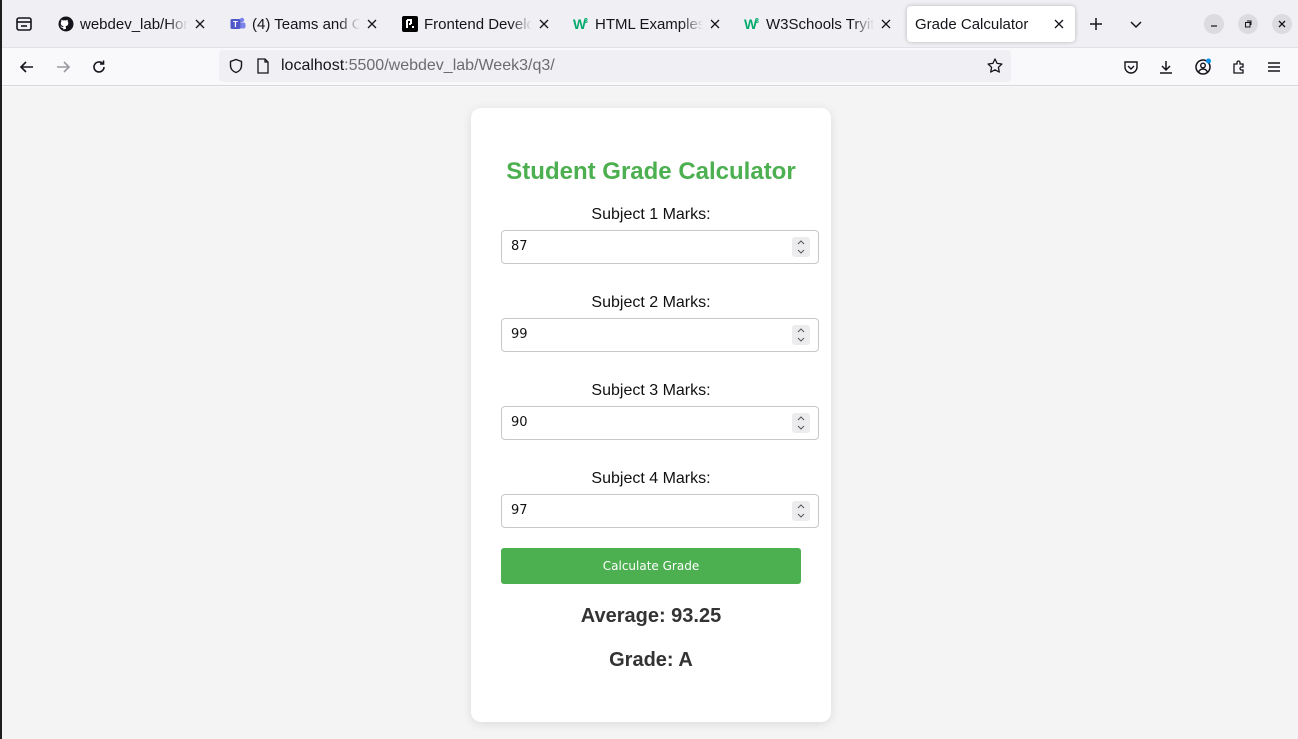 The height and width of the screenshot is (739, 1298). I want to click on back-arrow-icon, so click(27, 67).